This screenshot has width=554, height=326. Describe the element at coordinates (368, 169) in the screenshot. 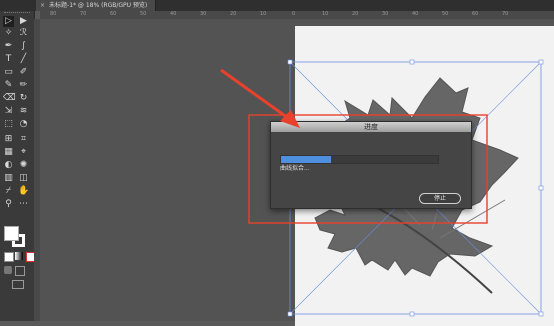

I see `highlight-box` at that location.